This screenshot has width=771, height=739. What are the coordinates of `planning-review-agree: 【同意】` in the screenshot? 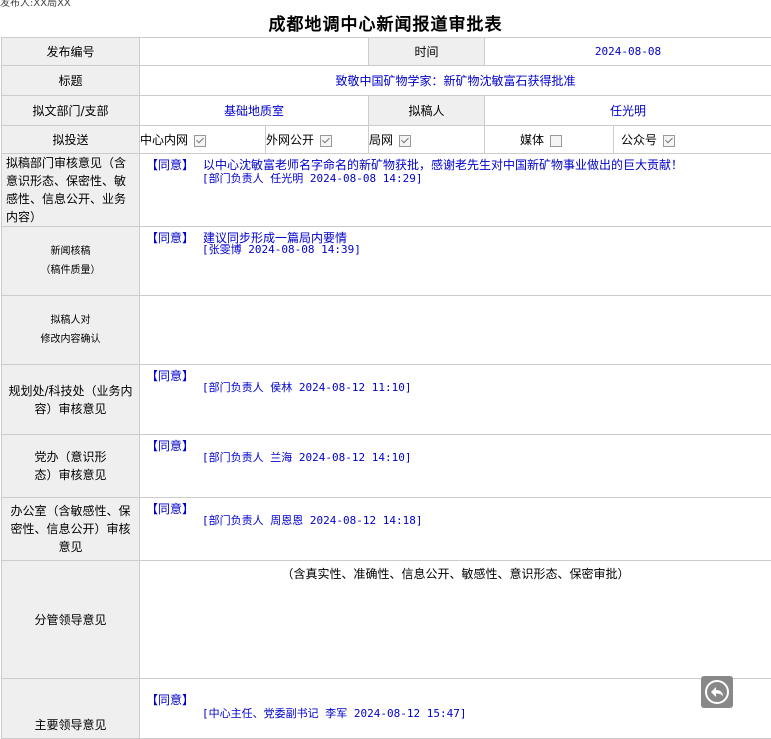 It's located at (170, 375).